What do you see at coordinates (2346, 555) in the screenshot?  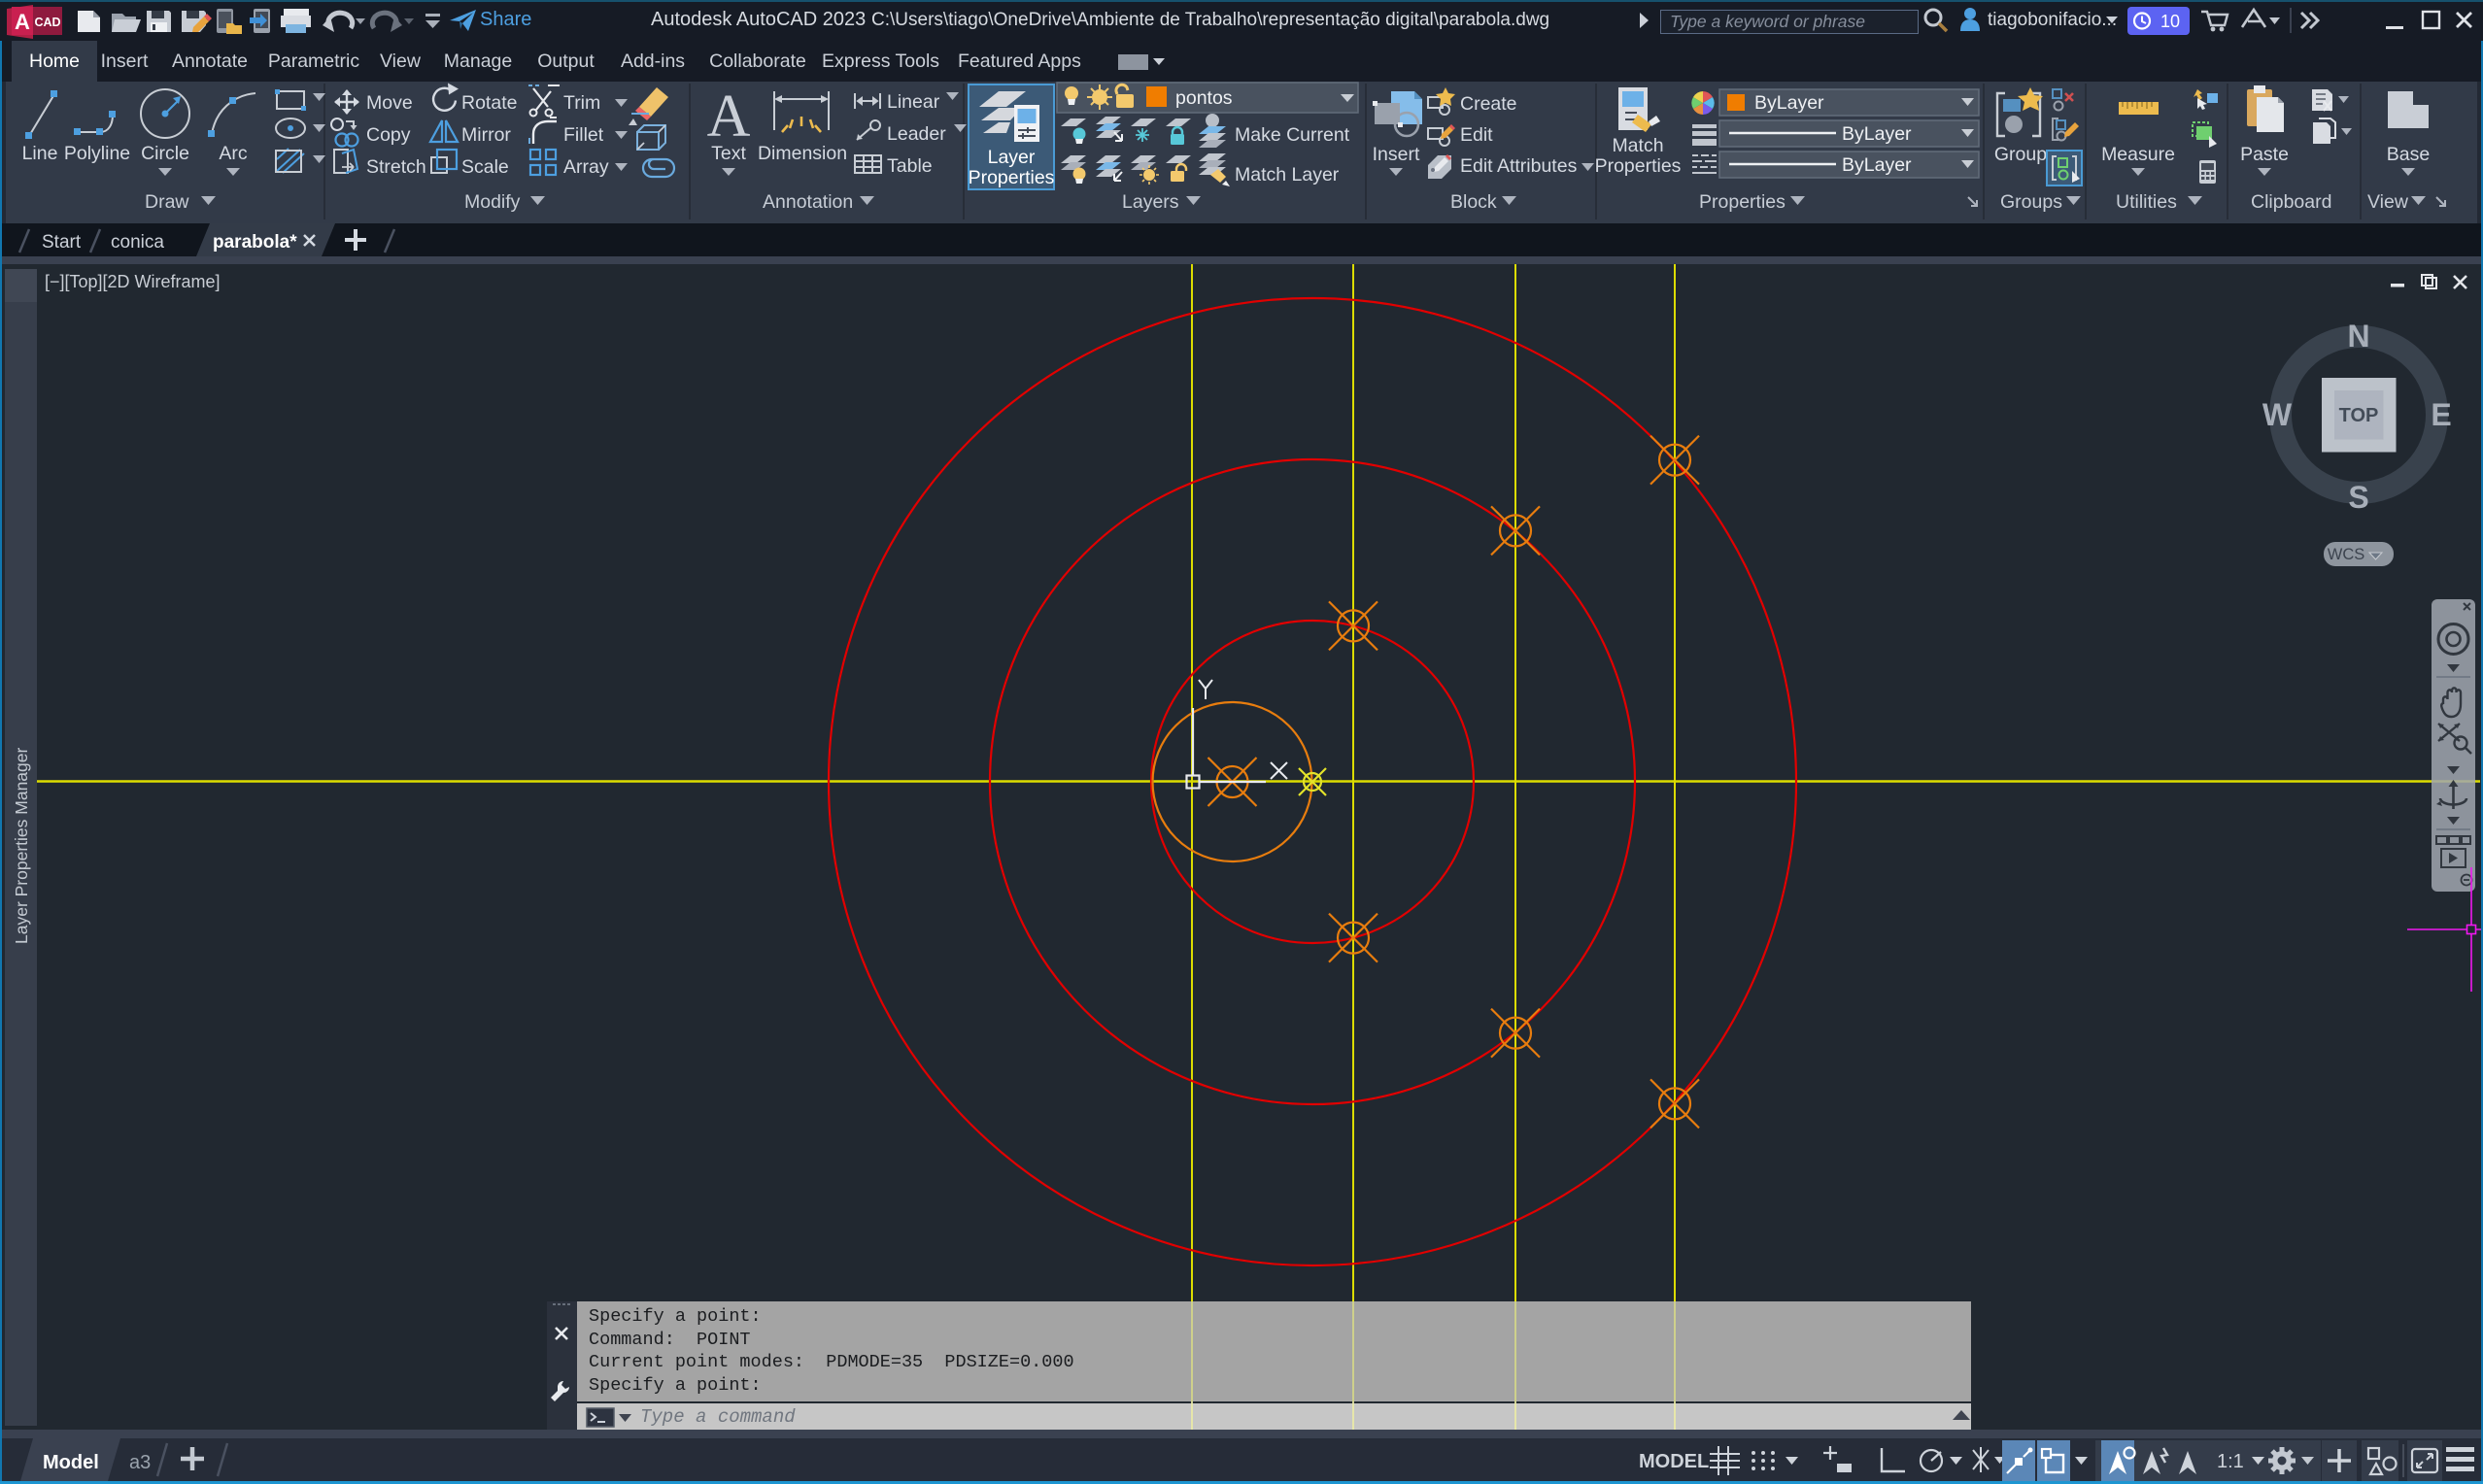 I see `svg-text: WCS` at bounding box center [2346, 555].